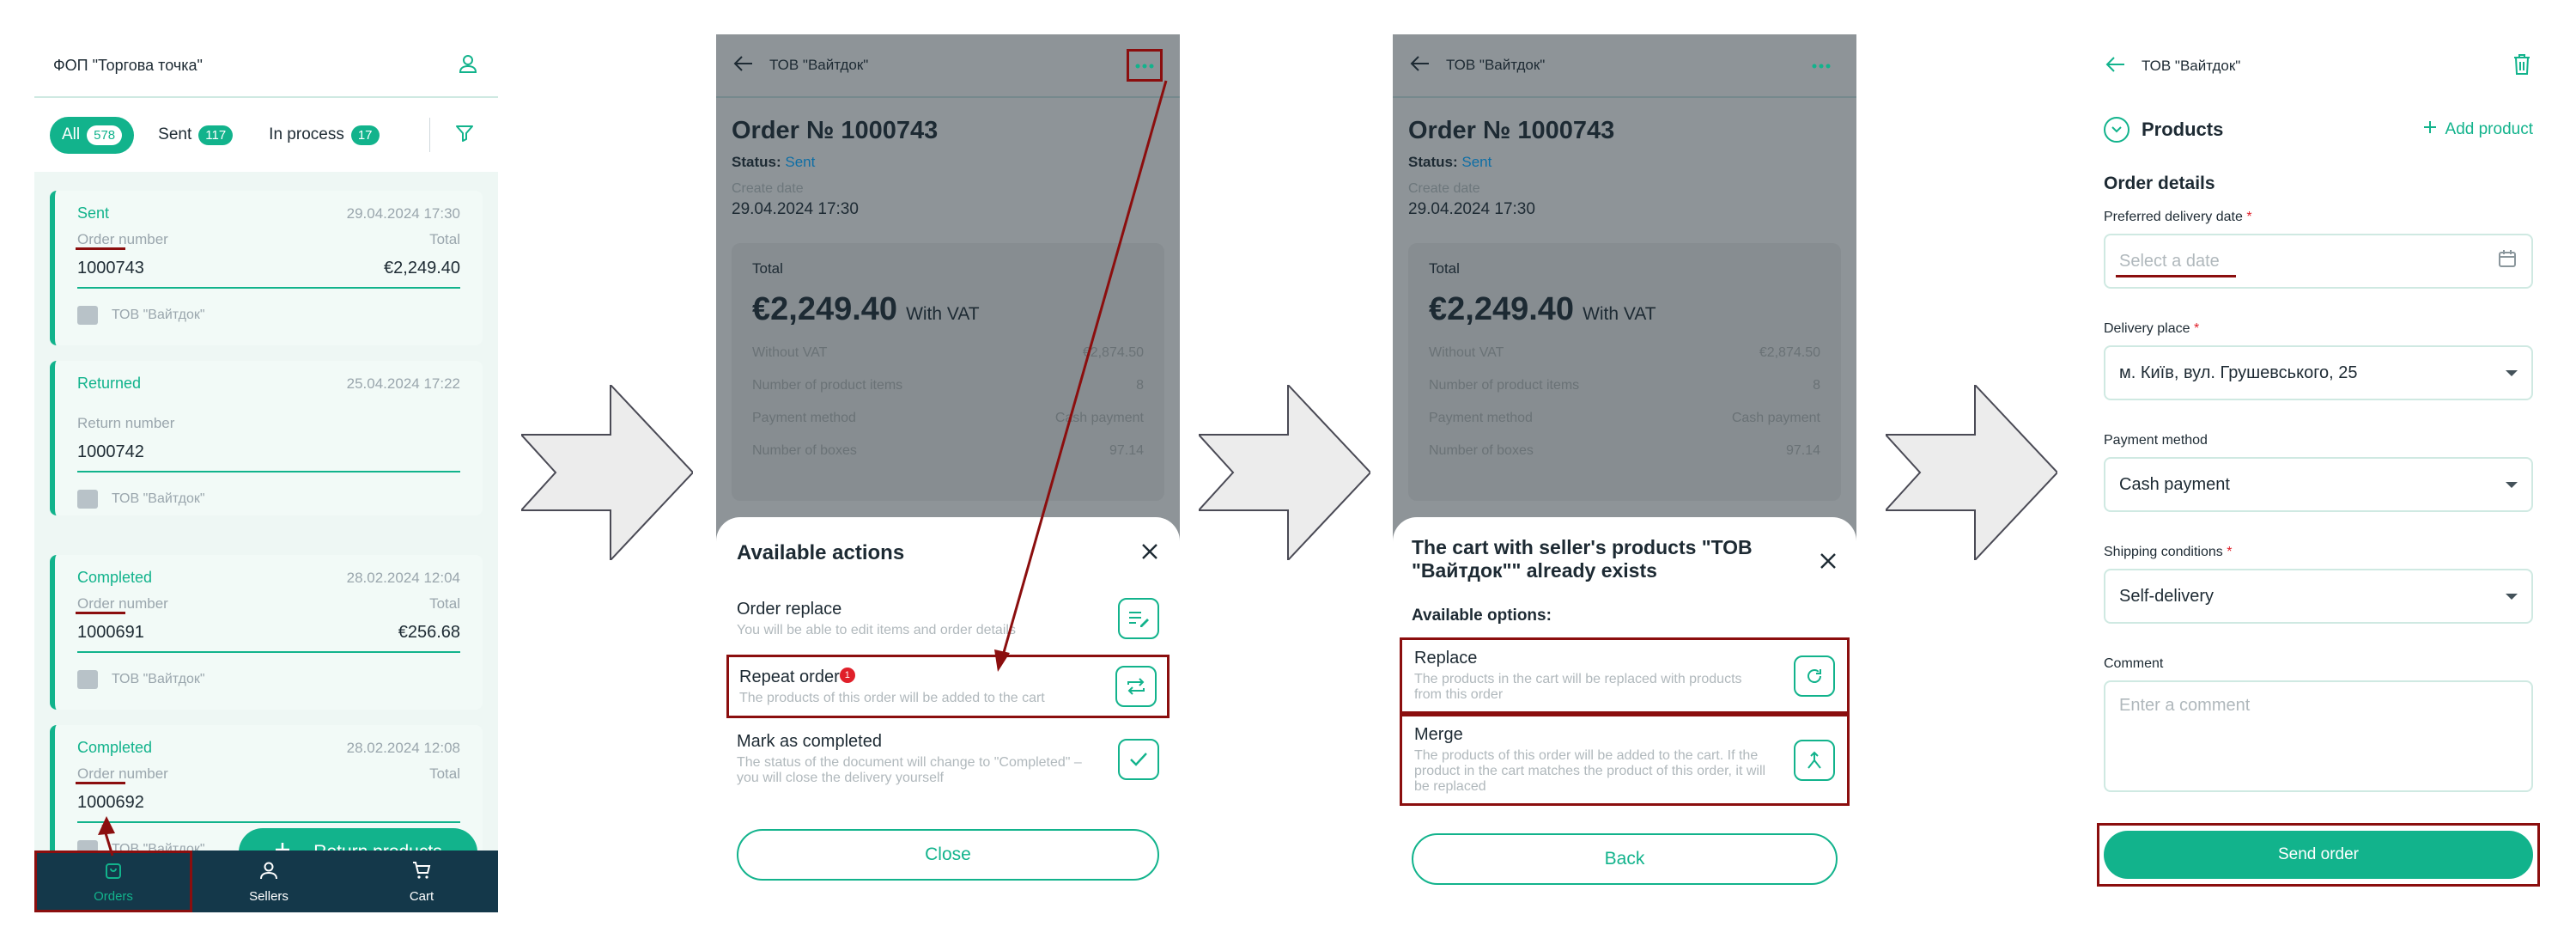  What do you see at coordinates (2318, 484) in the screenshot?
I see `payment-method-select: Cash payment` at bounding box center [2318, 484].